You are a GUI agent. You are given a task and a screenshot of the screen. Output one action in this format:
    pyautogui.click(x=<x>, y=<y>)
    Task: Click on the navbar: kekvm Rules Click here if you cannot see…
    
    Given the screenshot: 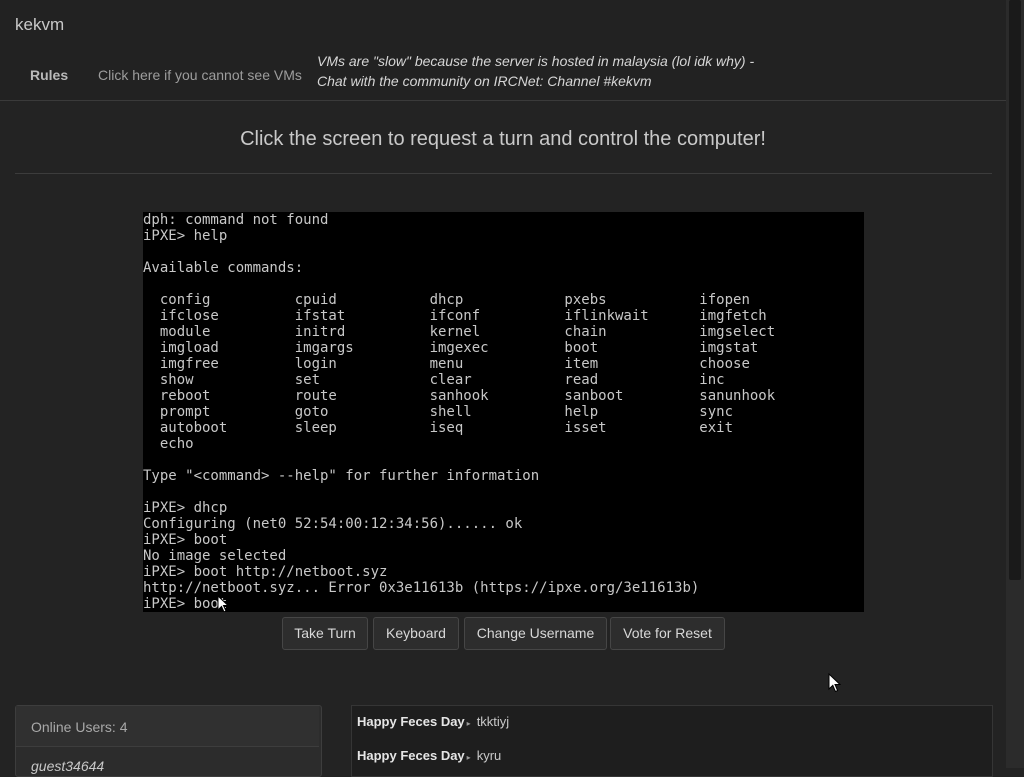 What is the action you would take?
    pyautogui.click(x=503, y=50)
    